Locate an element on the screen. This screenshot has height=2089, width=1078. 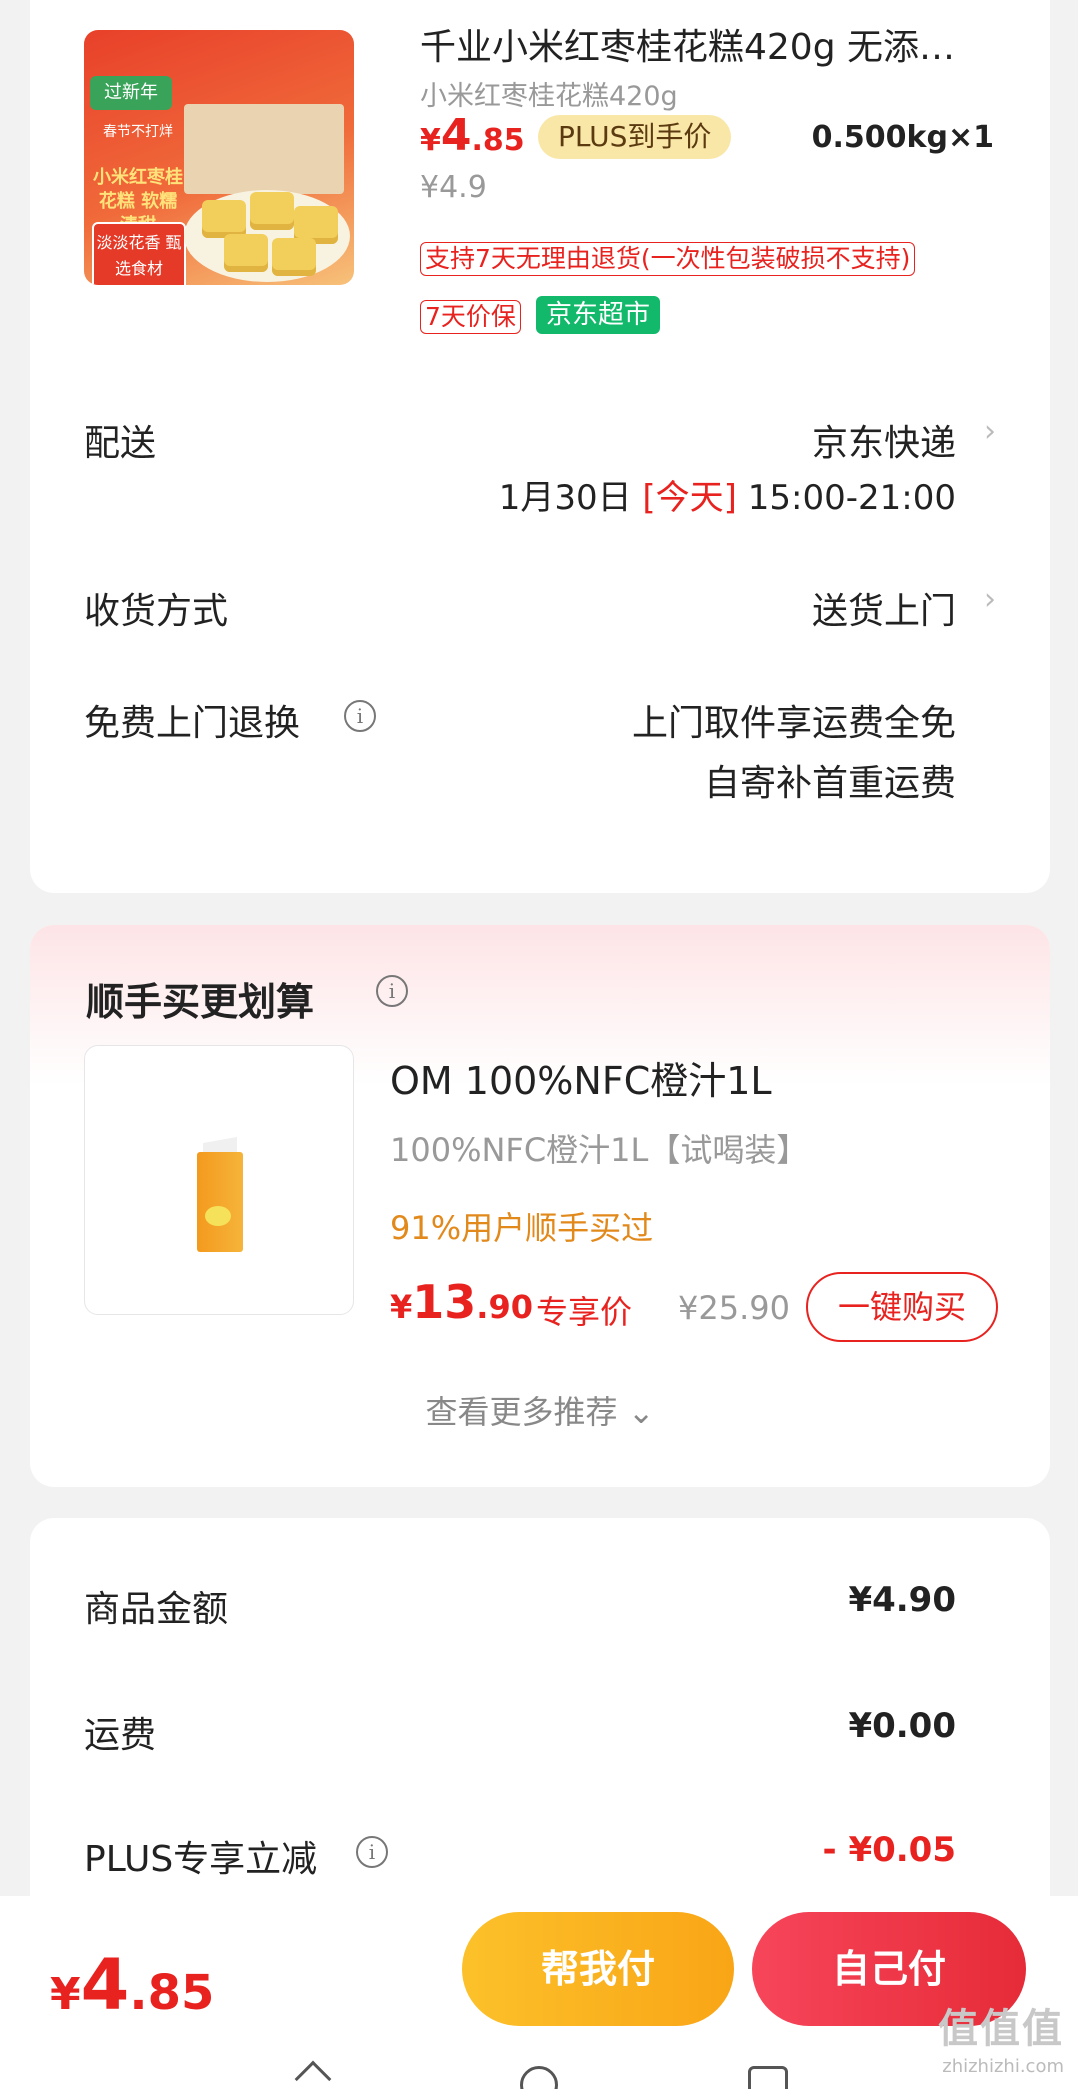
image-ribbon: 过新年 is located at coordinates (131, 93).